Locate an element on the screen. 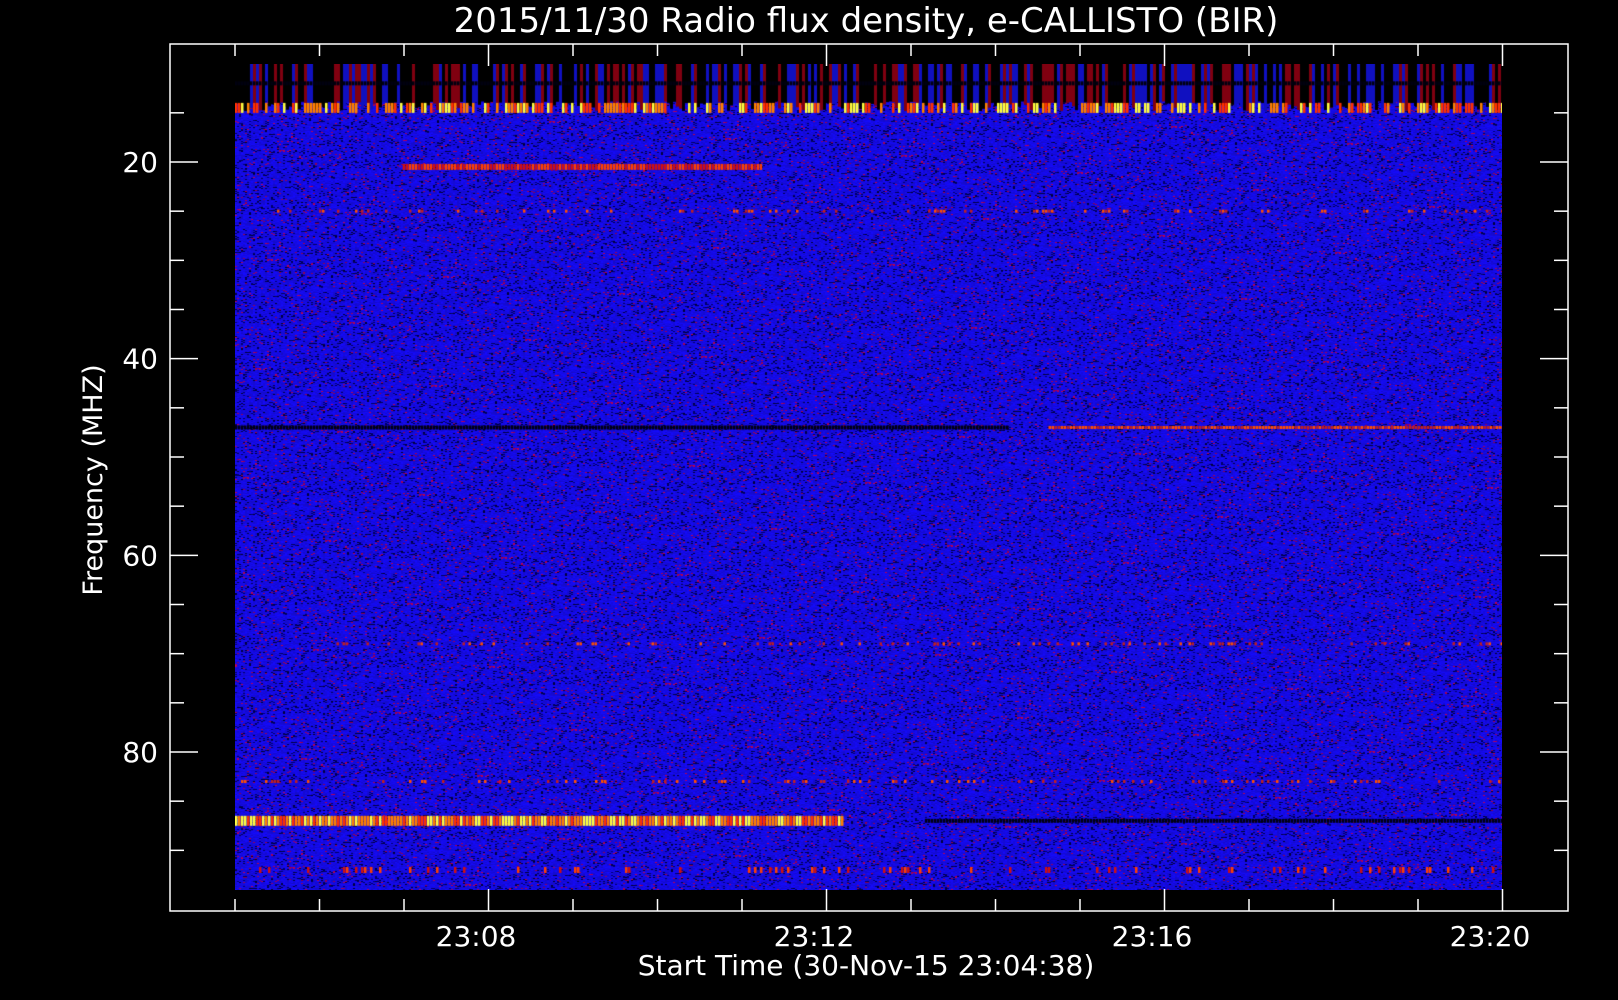  x-tick-label: 23:20 is located at coordinates (1490, 936).